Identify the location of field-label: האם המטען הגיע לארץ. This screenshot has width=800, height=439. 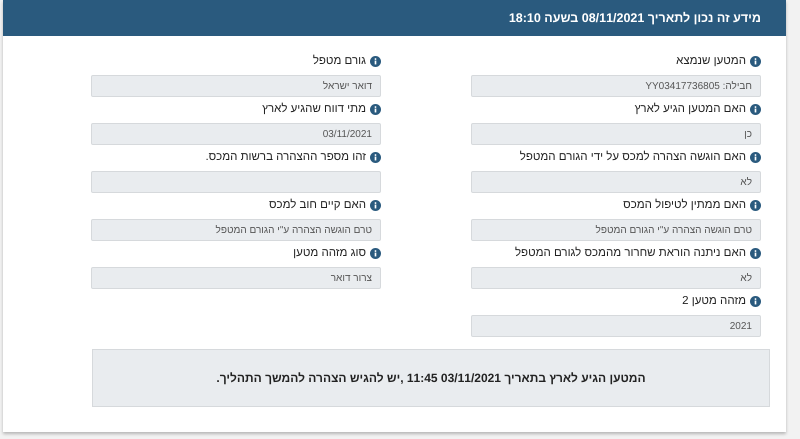
(690, 109).